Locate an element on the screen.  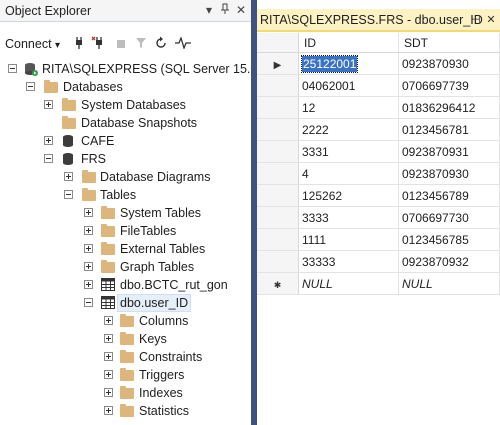
tree-node-statistics: Statistics is located at coordinates (125, 411).